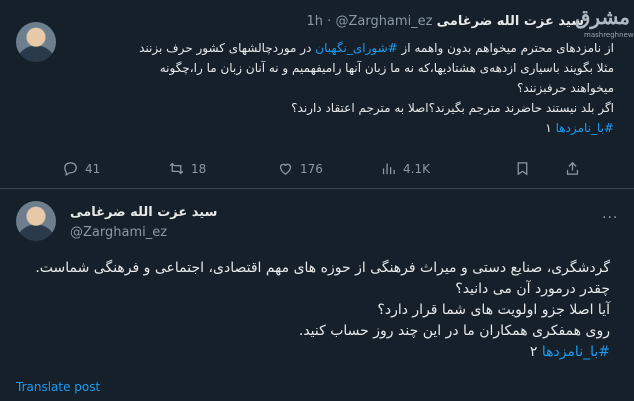 This screenshot has width=634, height=401. I want to click on hashtag-link: #شورای_نگهبان, so click(356, 48).